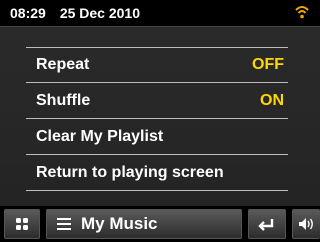  I want to click on menu-item-clear-playlist: Clear My Playlist, so click(157, 137).